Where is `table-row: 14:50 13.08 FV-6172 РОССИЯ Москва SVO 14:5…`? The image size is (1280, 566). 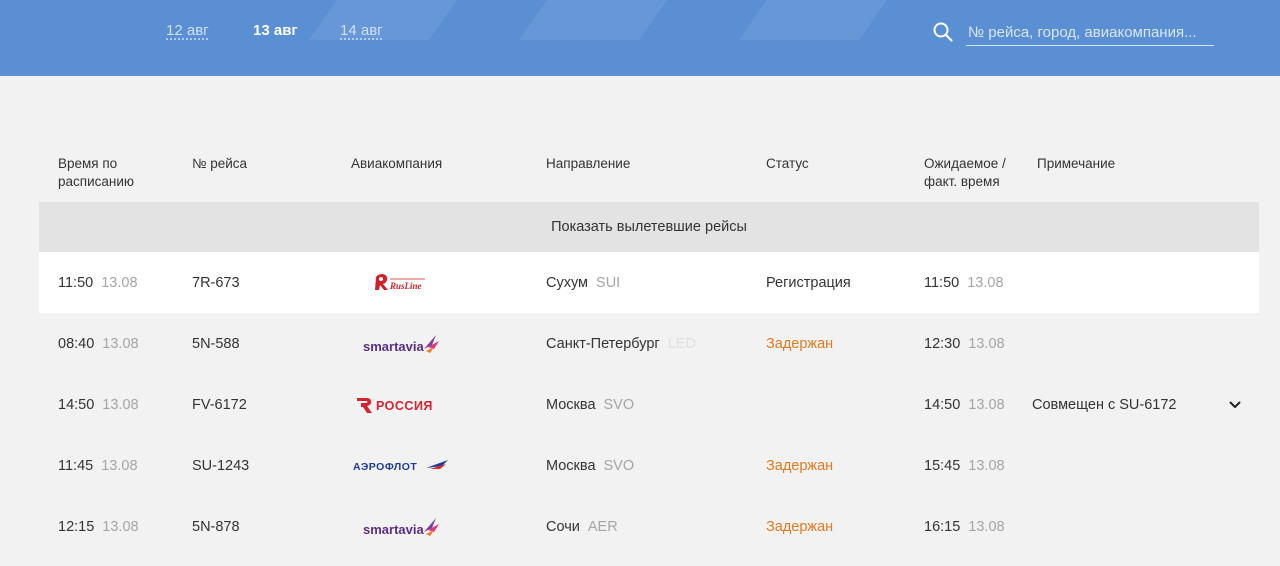 table-row: 14:50 13.08 FV-6172 РОССИЯ Москва SVO 14:5… is located at coordinates (649, 404).